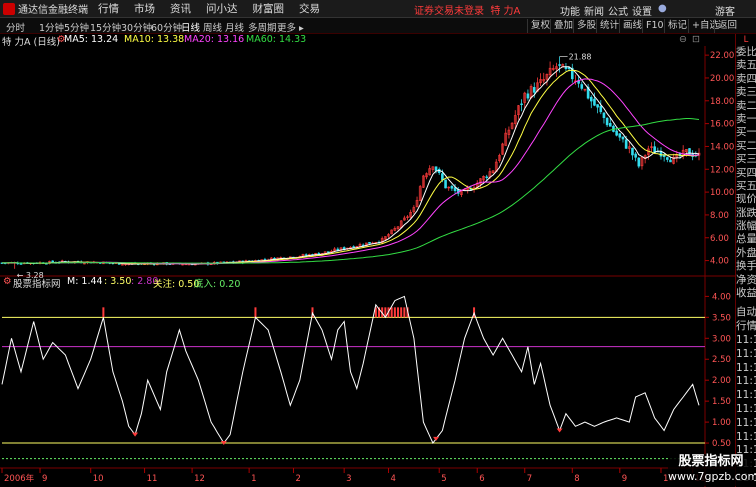 This screenshot has height=487, width=756. I want to click on menu-gongneng: 功能, so click(570, 10).